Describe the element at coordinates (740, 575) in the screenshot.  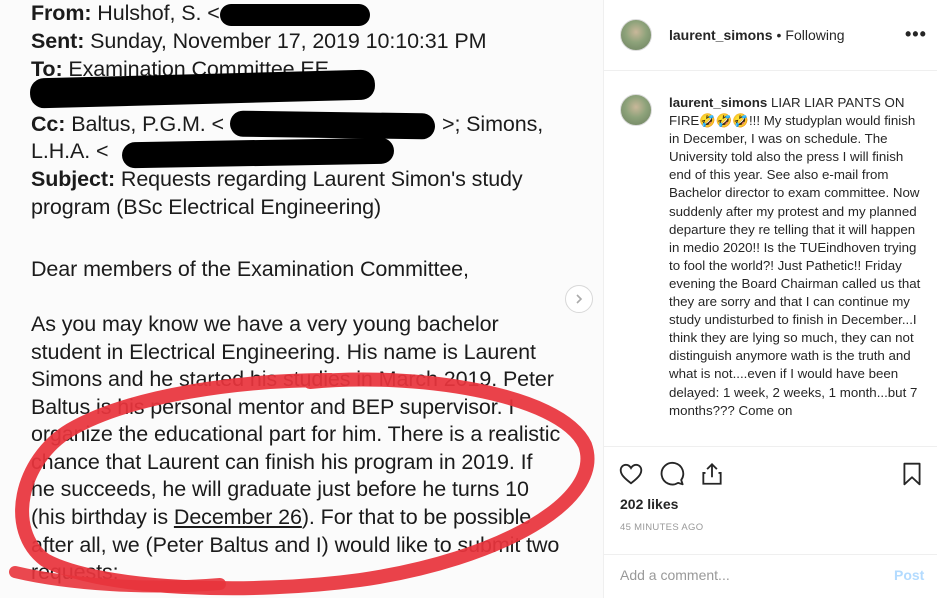
I see `comment-input` at that location.